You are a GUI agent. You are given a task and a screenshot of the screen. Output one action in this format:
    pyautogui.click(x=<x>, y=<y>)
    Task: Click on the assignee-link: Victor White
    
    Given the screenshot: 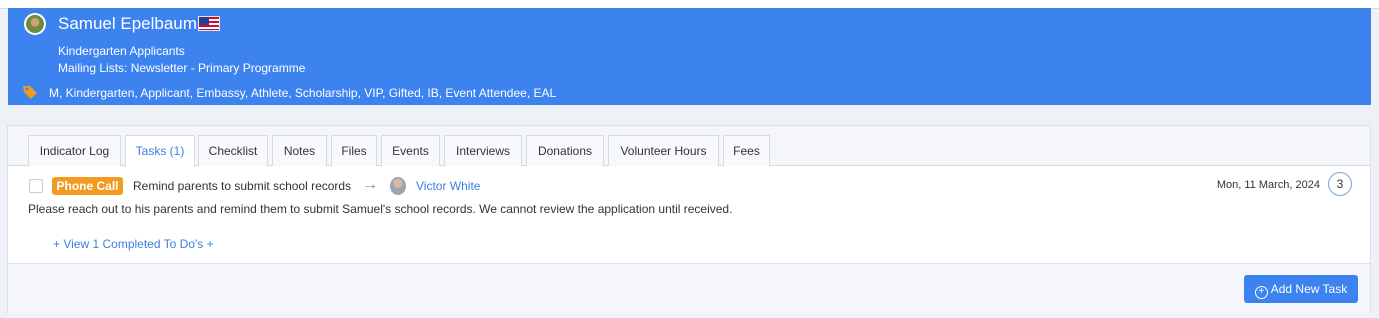 What is the action you would take?
    pyautogui.click(x=448, y=186)
    